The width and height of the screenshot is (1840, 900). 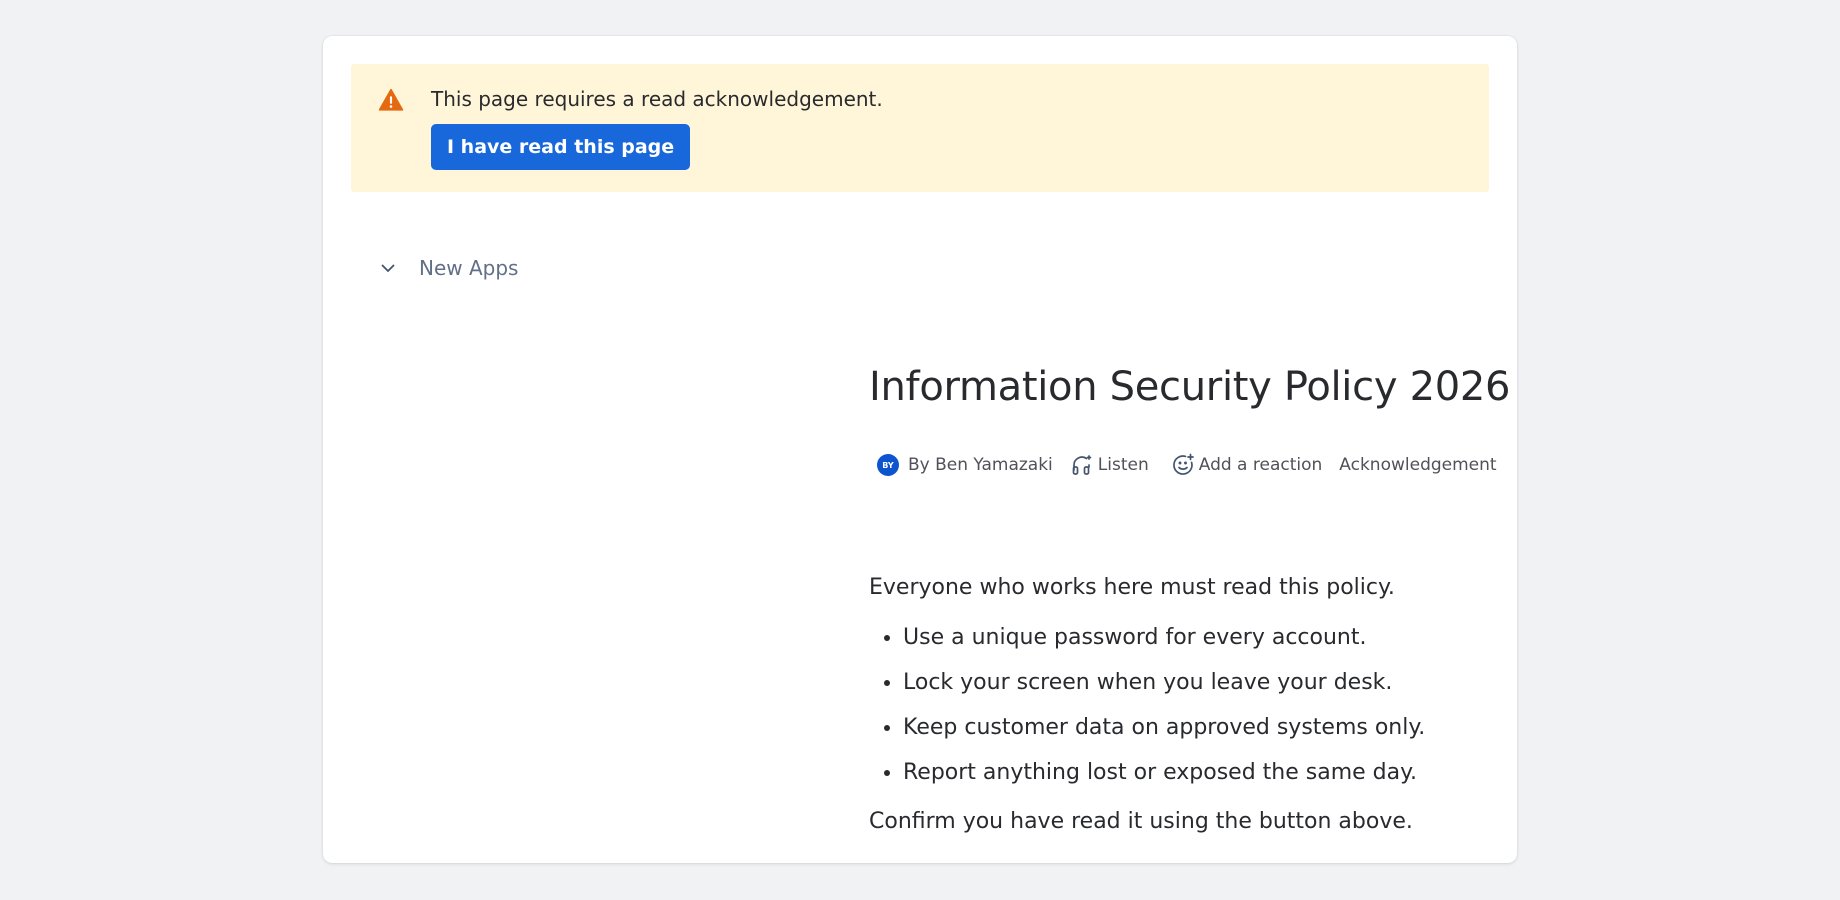 What do you see at coordinates (561, 147) in the screenshot?
I see `acknowledge-button: I have read this page` at bounding box center [561, 147].